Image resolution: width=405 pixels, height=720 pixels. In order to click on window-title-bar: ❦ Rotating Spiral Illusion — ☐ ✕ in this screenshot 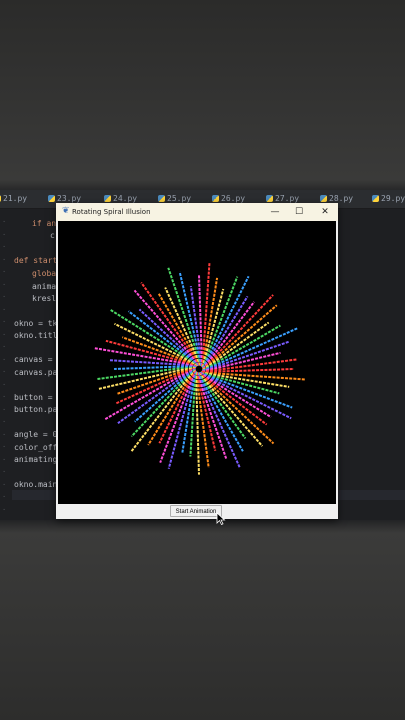, I will do `click(197, 212)`.